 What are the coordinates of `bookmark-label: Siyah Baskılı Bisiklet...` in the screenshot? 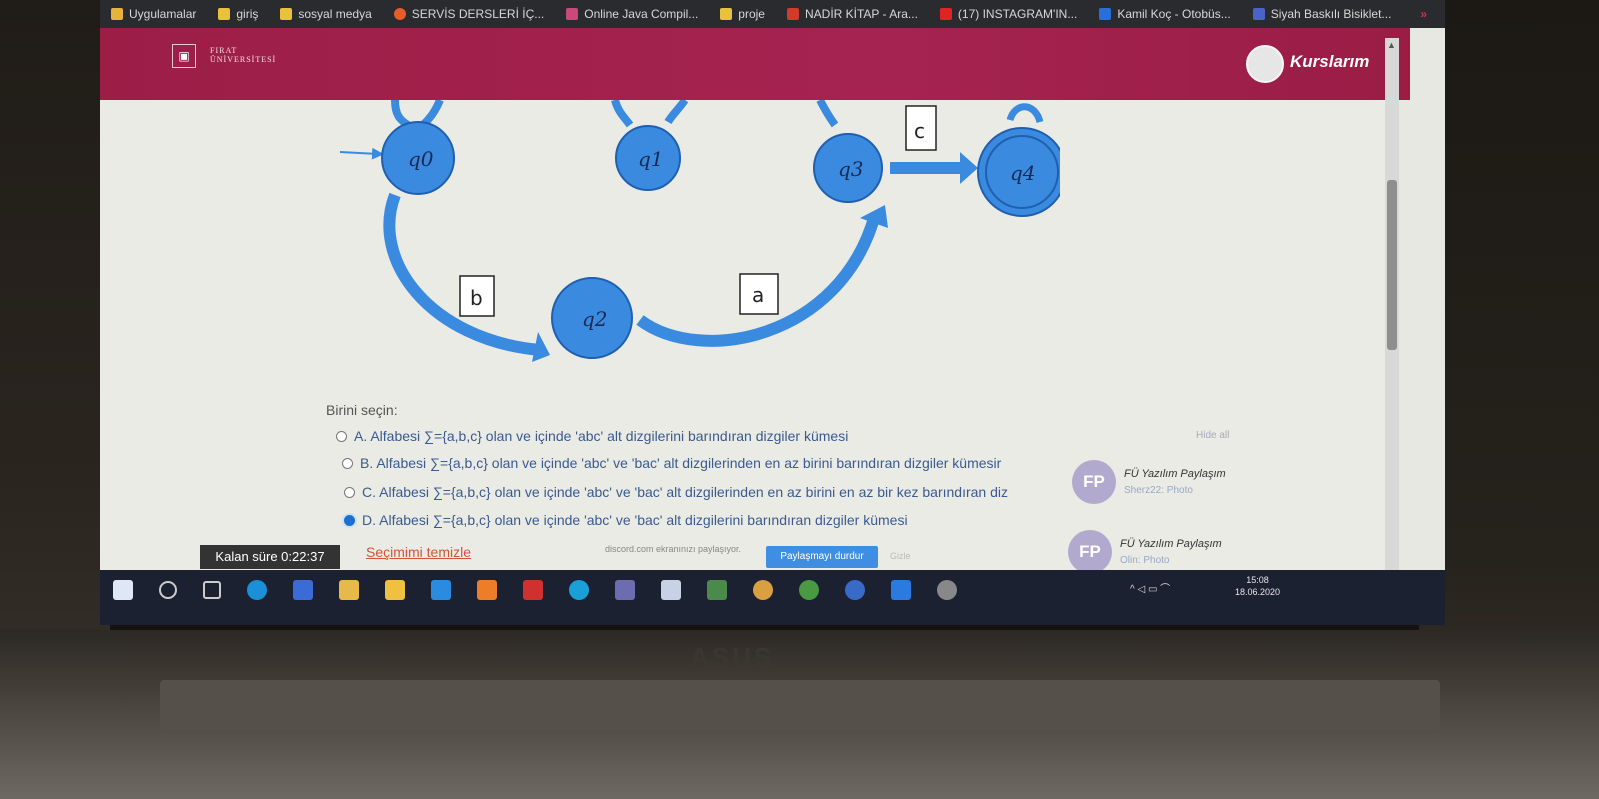 It's located at (1331, 14).